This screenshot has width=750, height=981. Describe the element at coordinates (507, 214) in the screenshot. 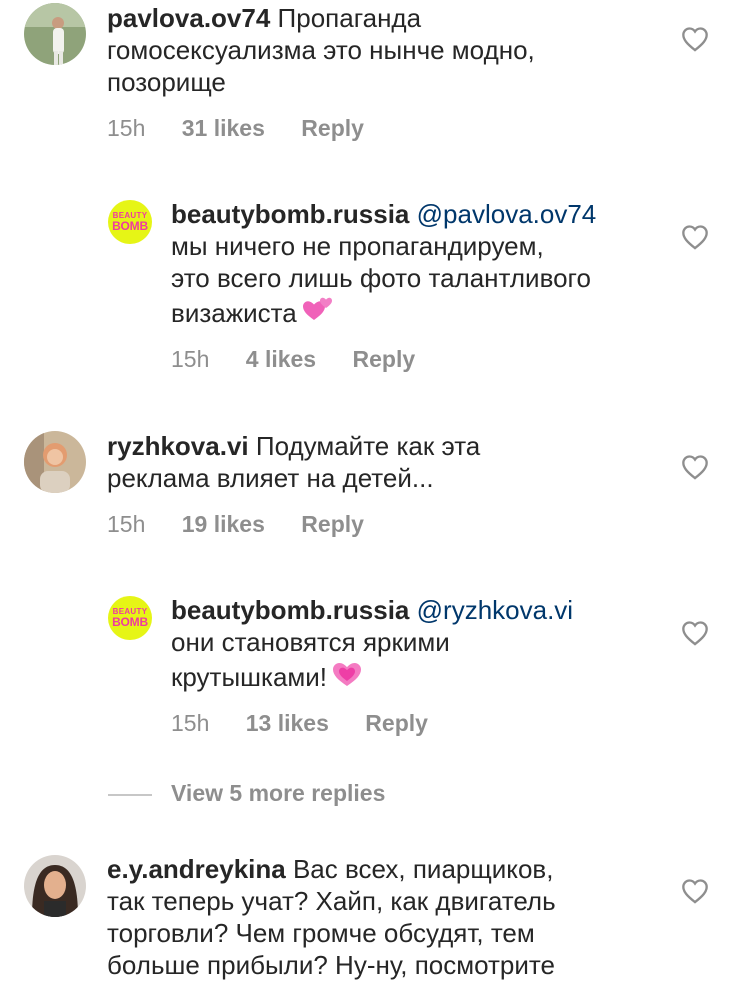

I see `mention-link: @pavlova.ov74` at that location.